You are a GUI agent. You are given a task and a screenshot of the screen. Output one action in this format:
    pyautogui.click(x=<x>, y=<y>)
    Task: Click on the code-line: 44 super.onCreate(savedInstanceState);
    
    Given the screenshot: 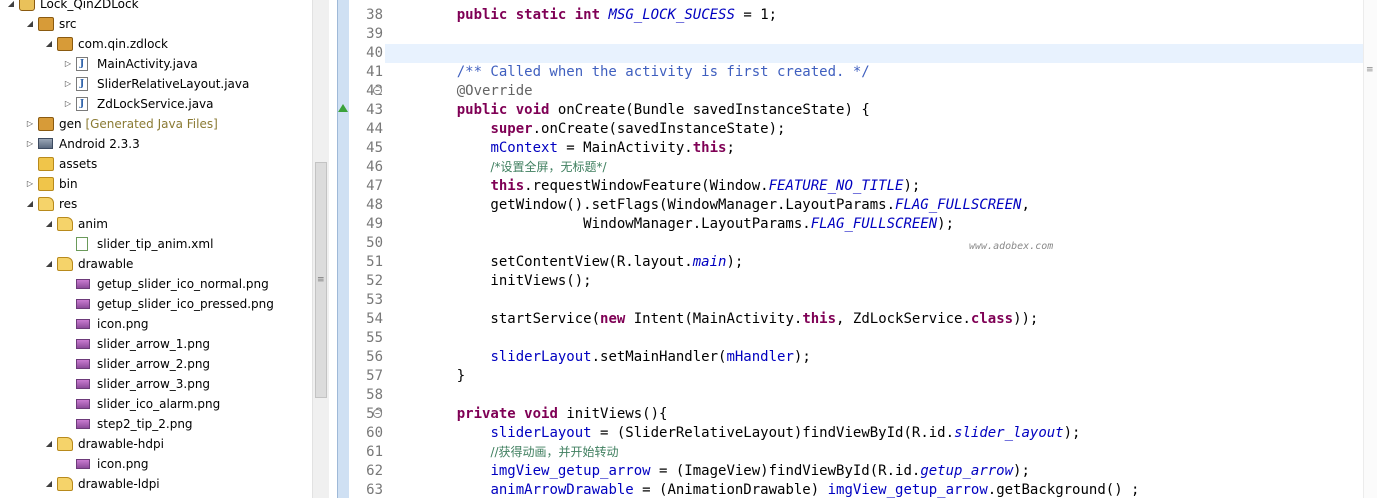 What is the action you would take?
    pyautogui.click(x=864, y=129)
    